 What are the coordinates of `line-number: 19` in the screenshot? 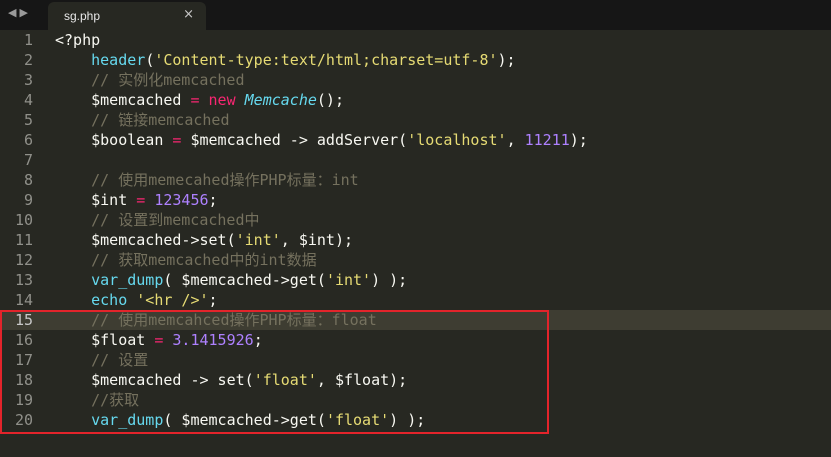 It's located at (23, 400).